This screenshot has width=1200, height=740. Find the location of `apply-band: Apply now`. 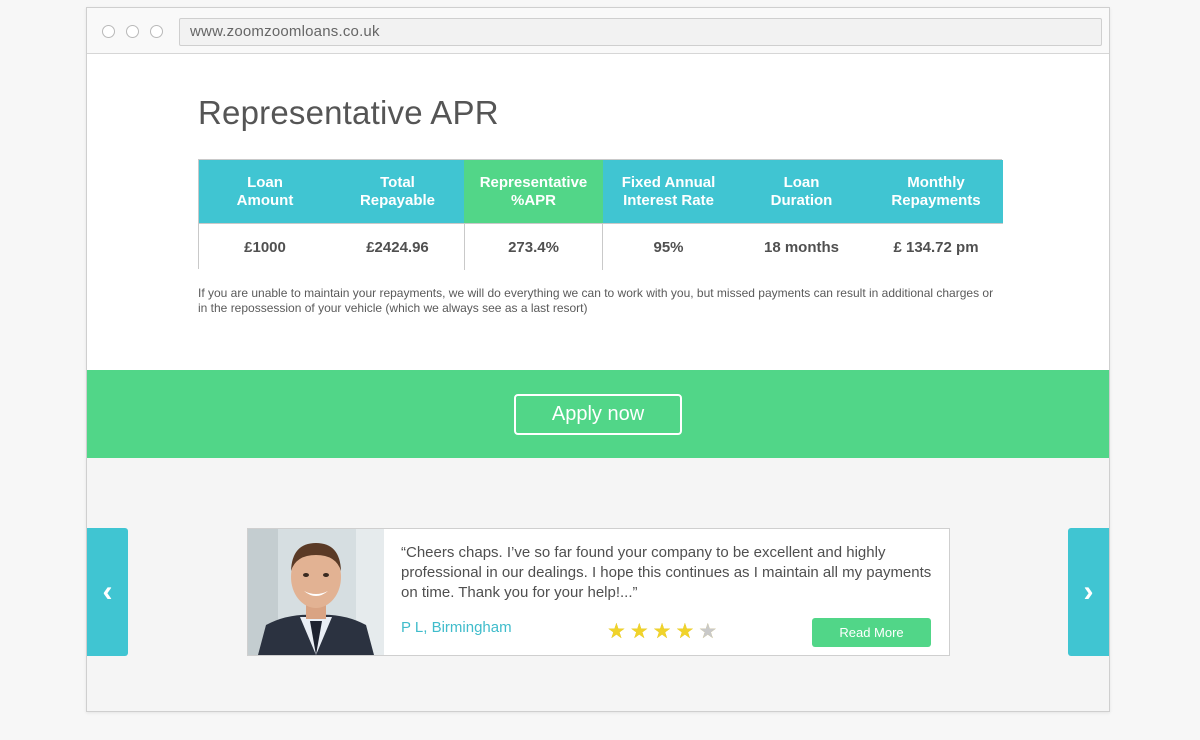

apply-band: Apply now is located at coordinates (598, 414).